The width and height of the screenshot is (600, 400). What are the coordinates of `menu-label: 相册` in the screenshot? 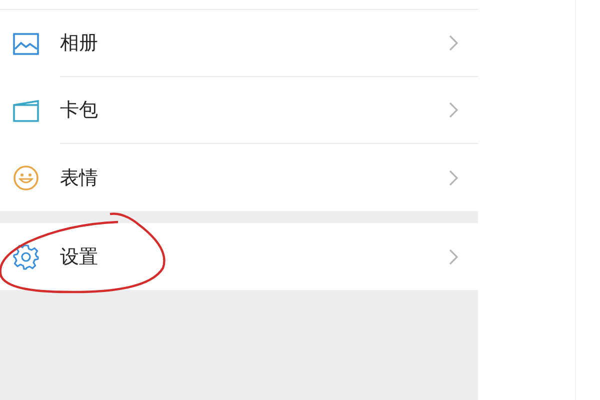 It's located at (79, 43).